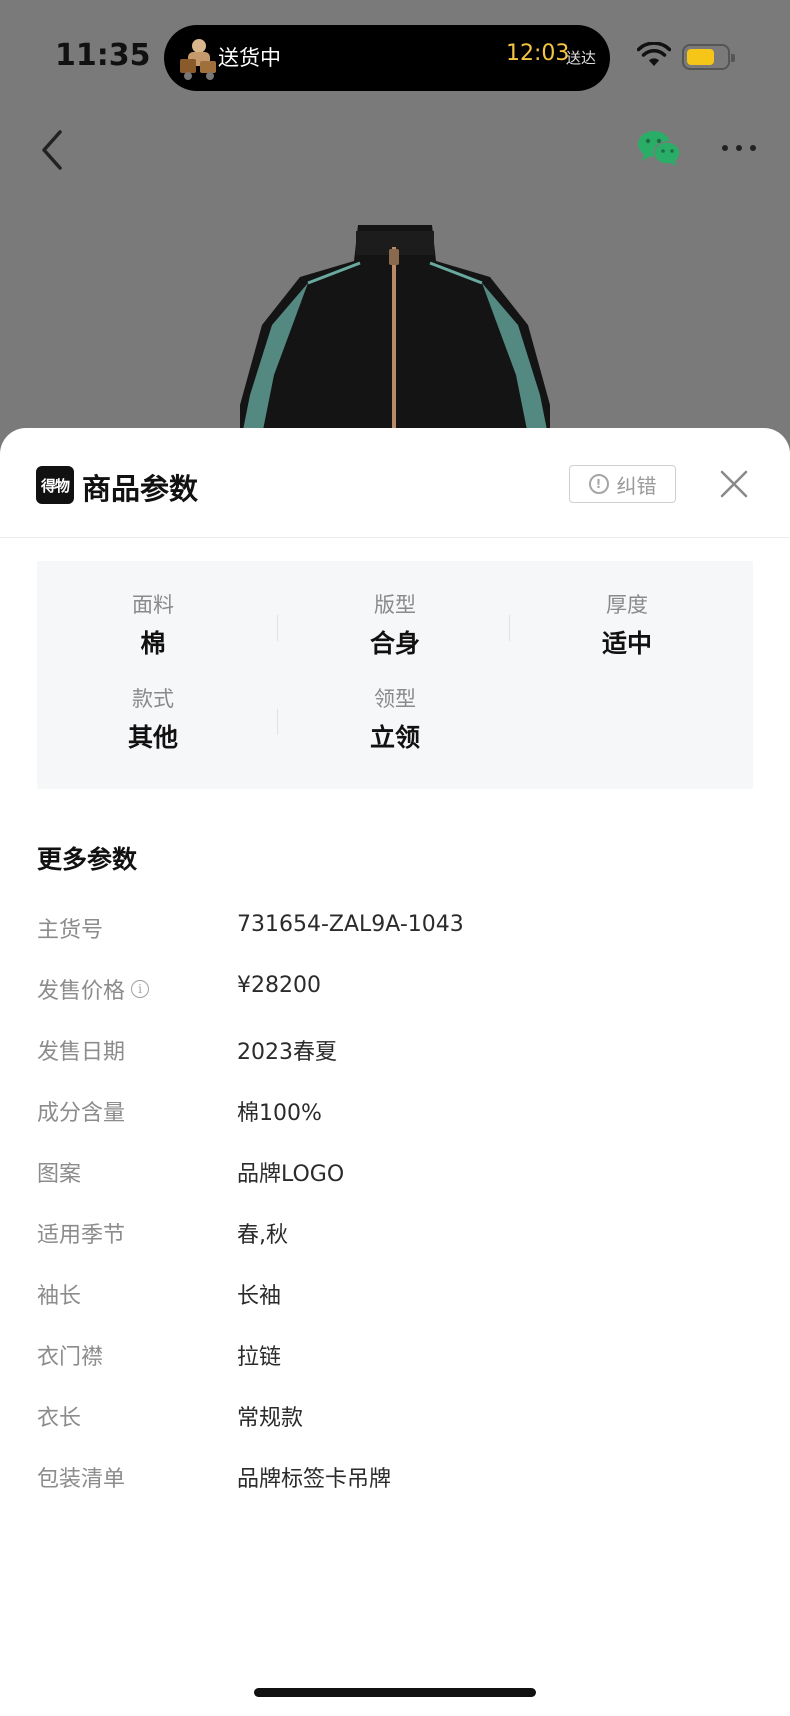  Describe the element at coordinates (395, 625) in the screenshot. I see `spec-item-fit: 版型 合身` at that location.